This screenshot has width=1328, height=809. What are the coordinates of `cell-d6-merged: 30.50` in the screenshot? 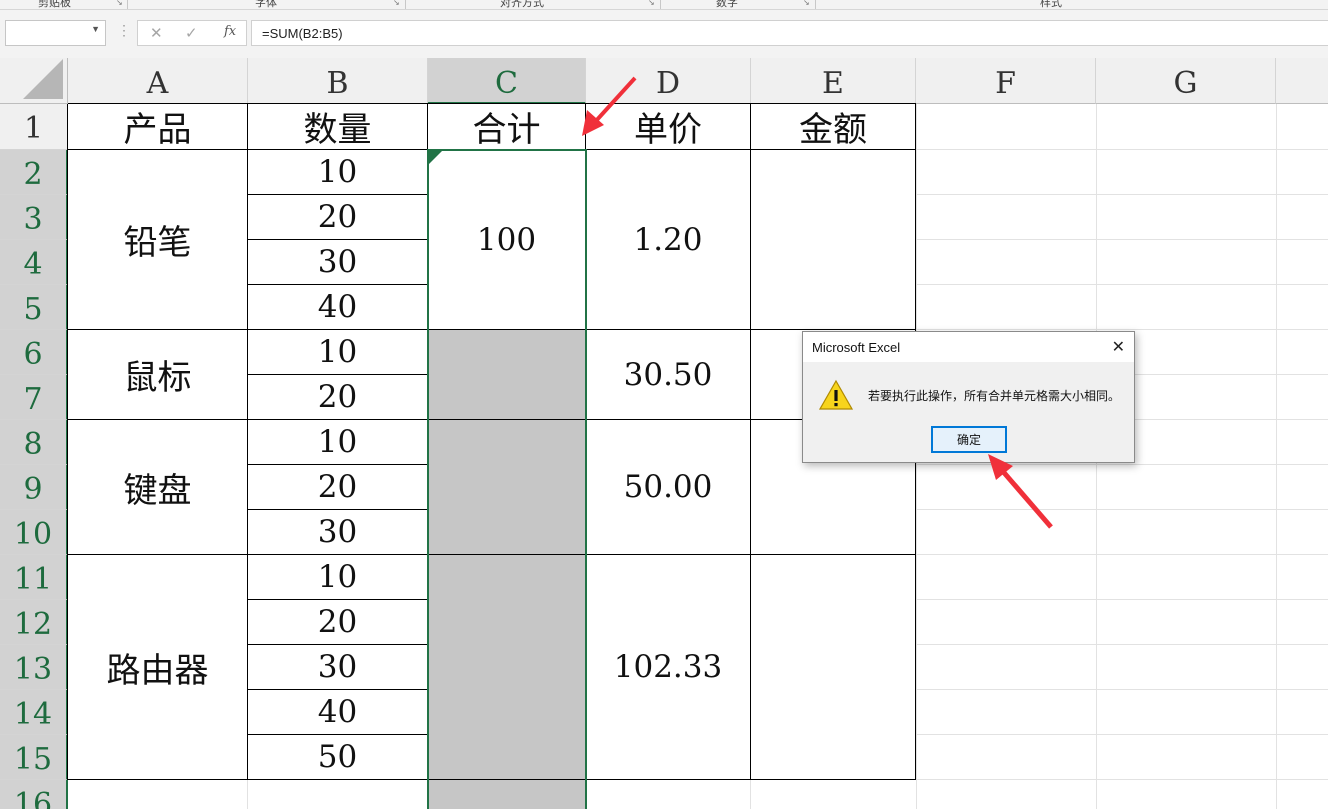 It's located at (668, 375).